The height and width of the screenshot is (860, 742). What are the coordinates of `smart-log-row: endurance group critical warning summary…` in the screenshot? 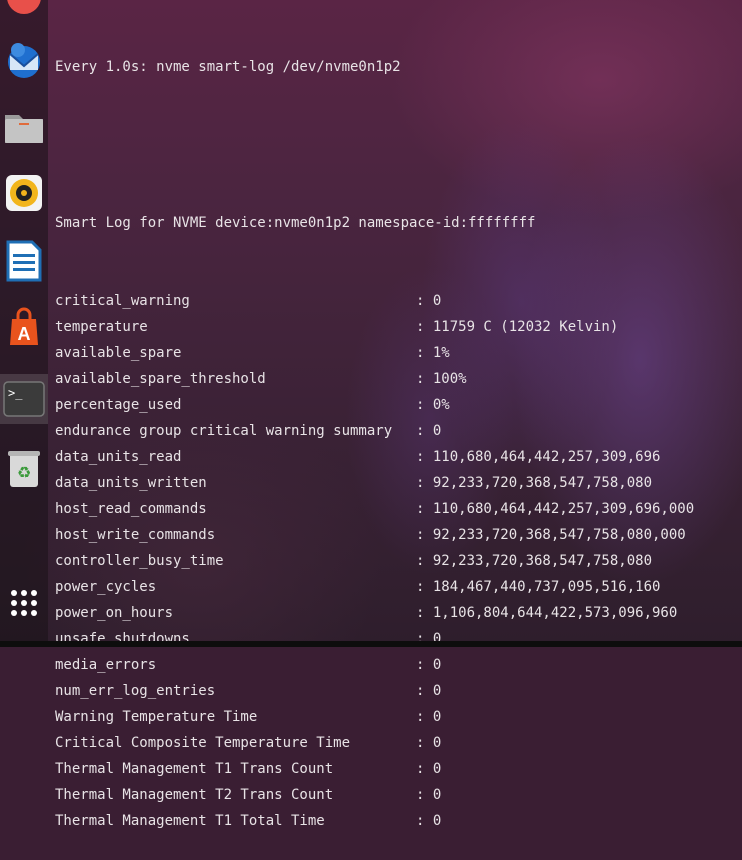 It's located at (398, 431).